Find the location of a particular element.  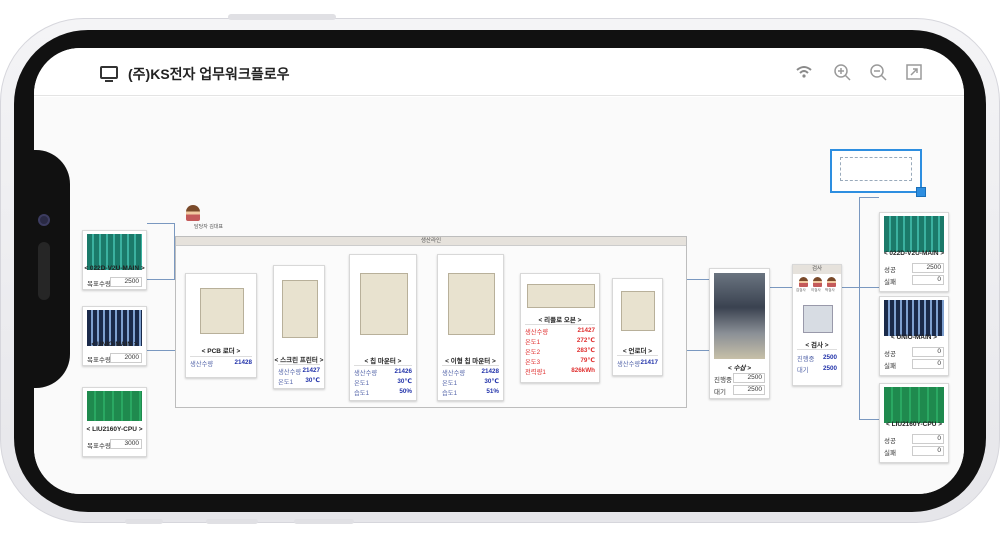

stat-key: 대기 is located at coordinates (720, 392).